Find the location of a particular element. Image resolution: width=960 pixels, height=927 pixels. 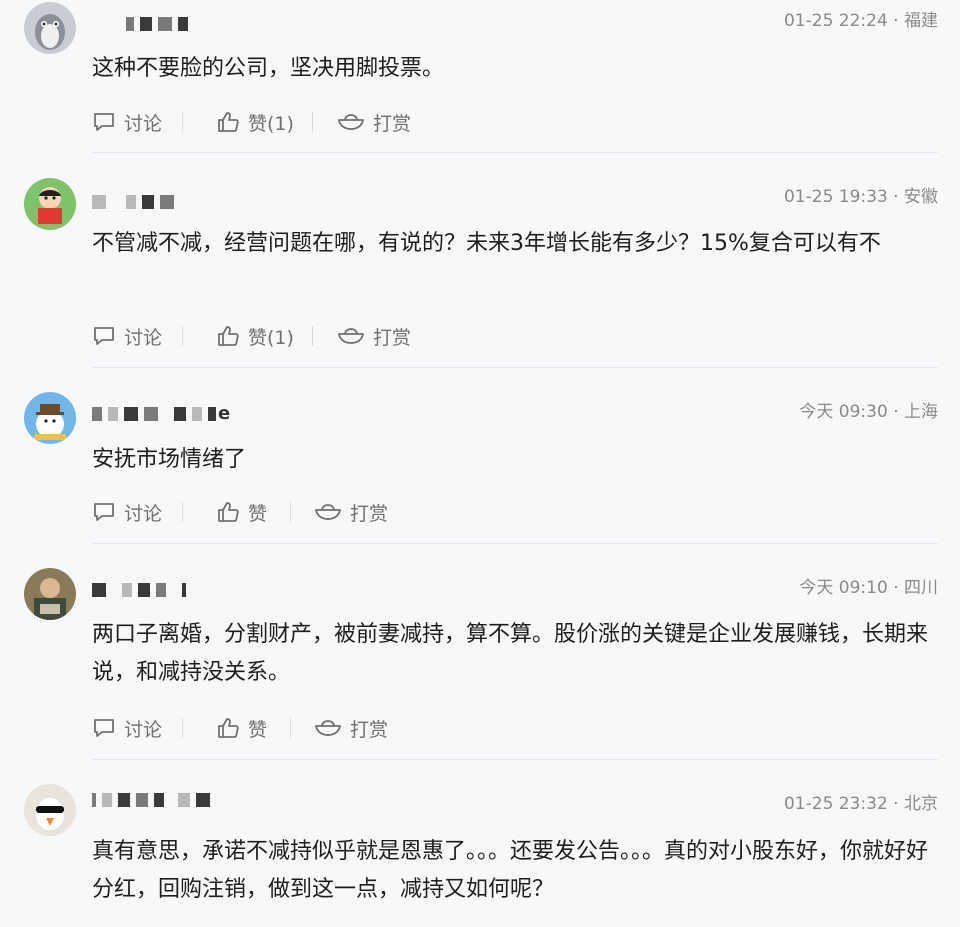

comment-time-location: 01-25 23:32 · 北京 is located at coordinates (860, 804).